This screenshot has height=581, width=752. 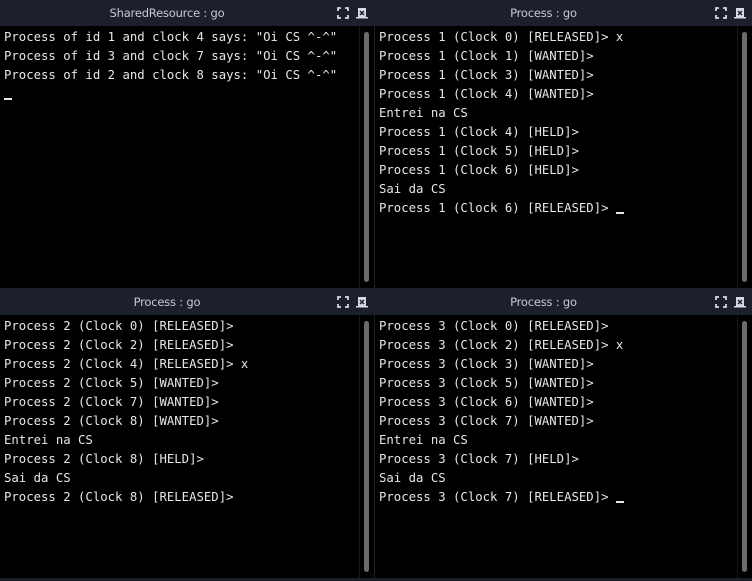 What do you see at coordinates (486, 94) in the screenshot?
I see `terminal-line: Process 1 (Clock 4) [WANTED]>` at bounding box center [486, 94].